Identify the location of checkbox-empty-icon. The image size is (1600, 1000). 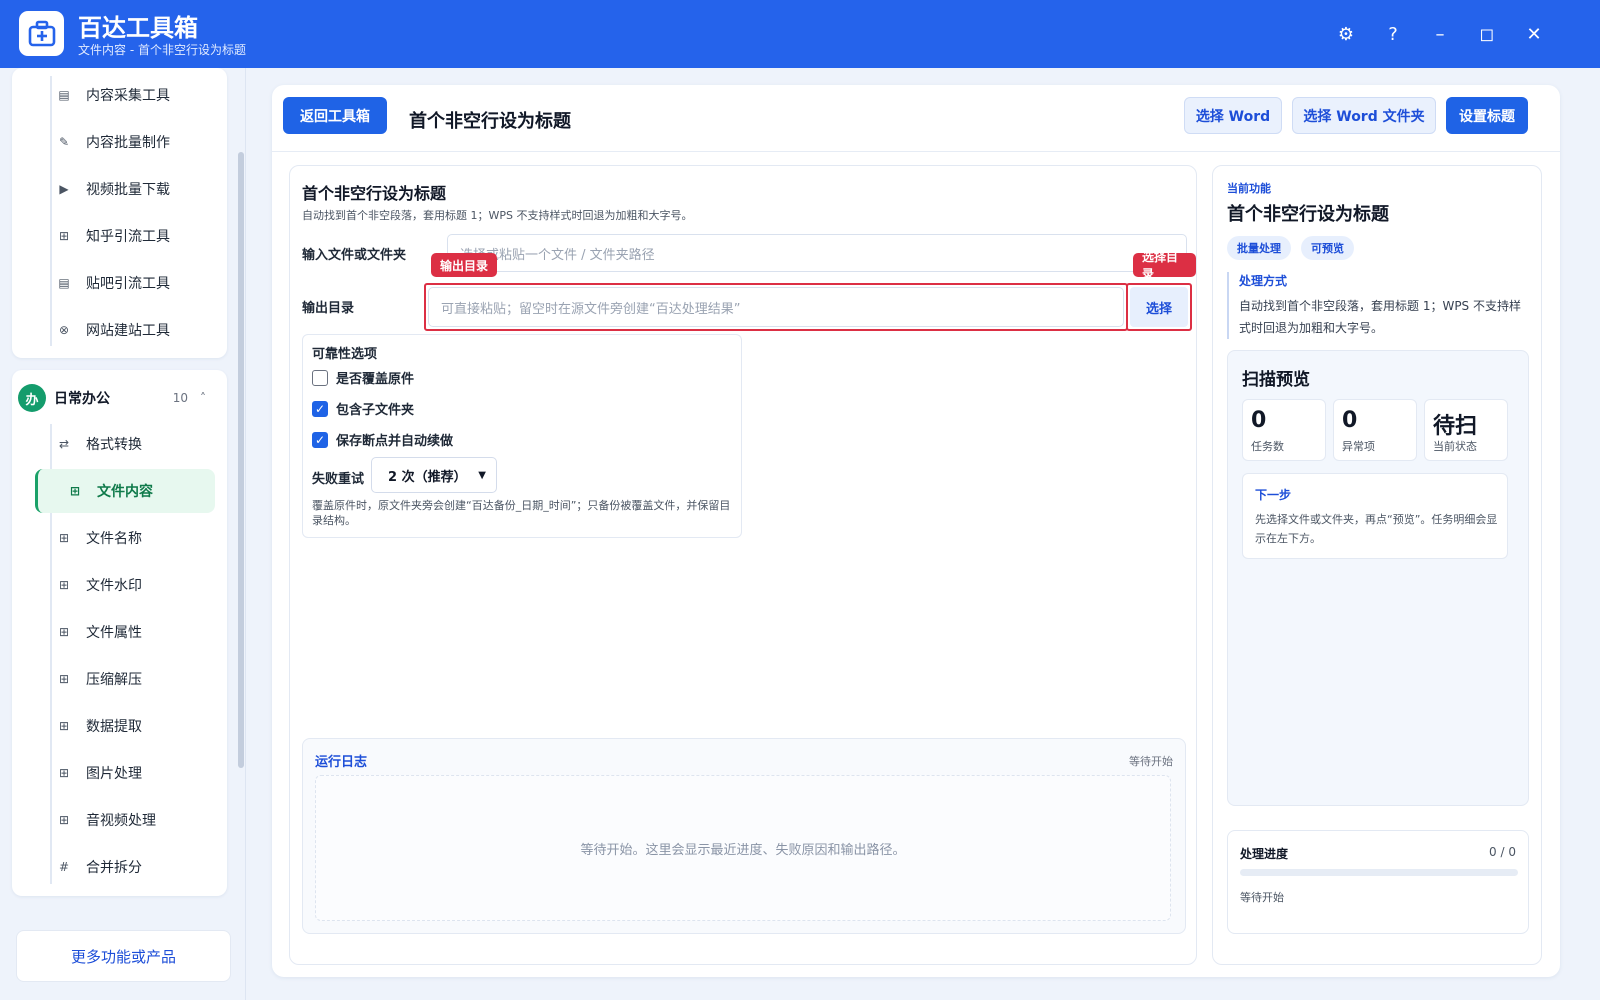
(320, 377).